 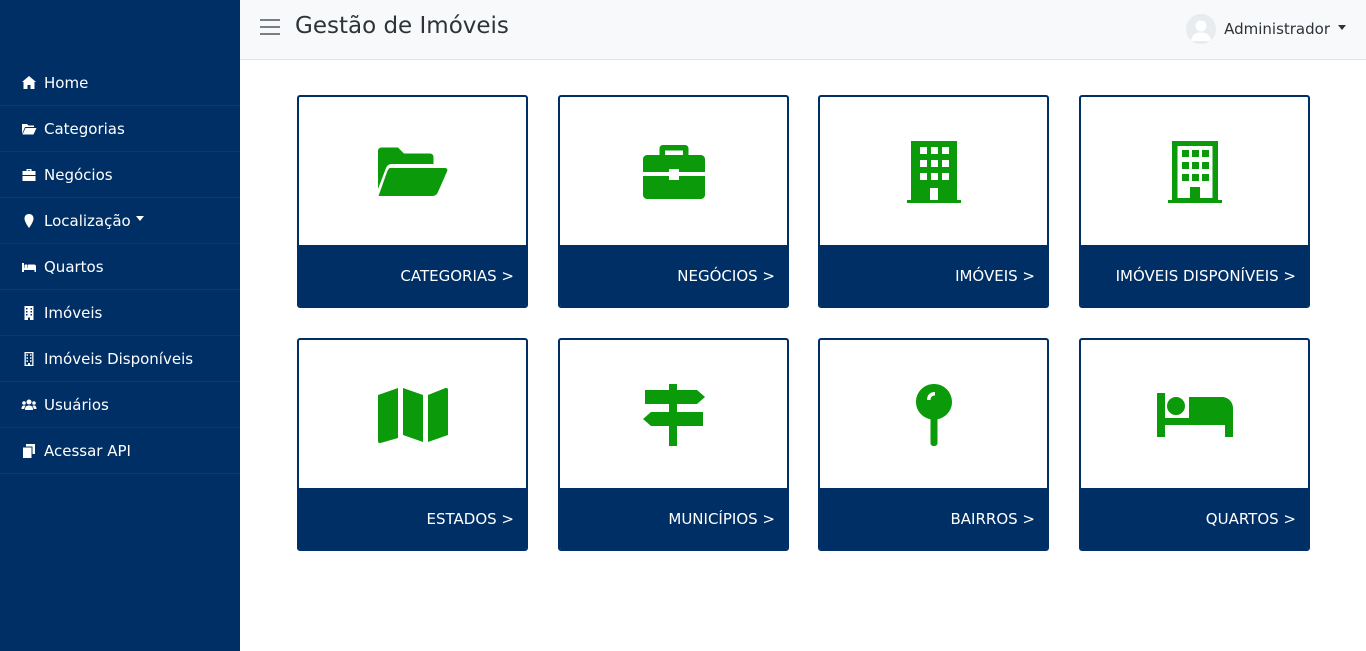 What do you see at coordinates (412, 275) in the screenshot?
I see `card-label: CATEGORIAS >` at bounding box center [412, 275].